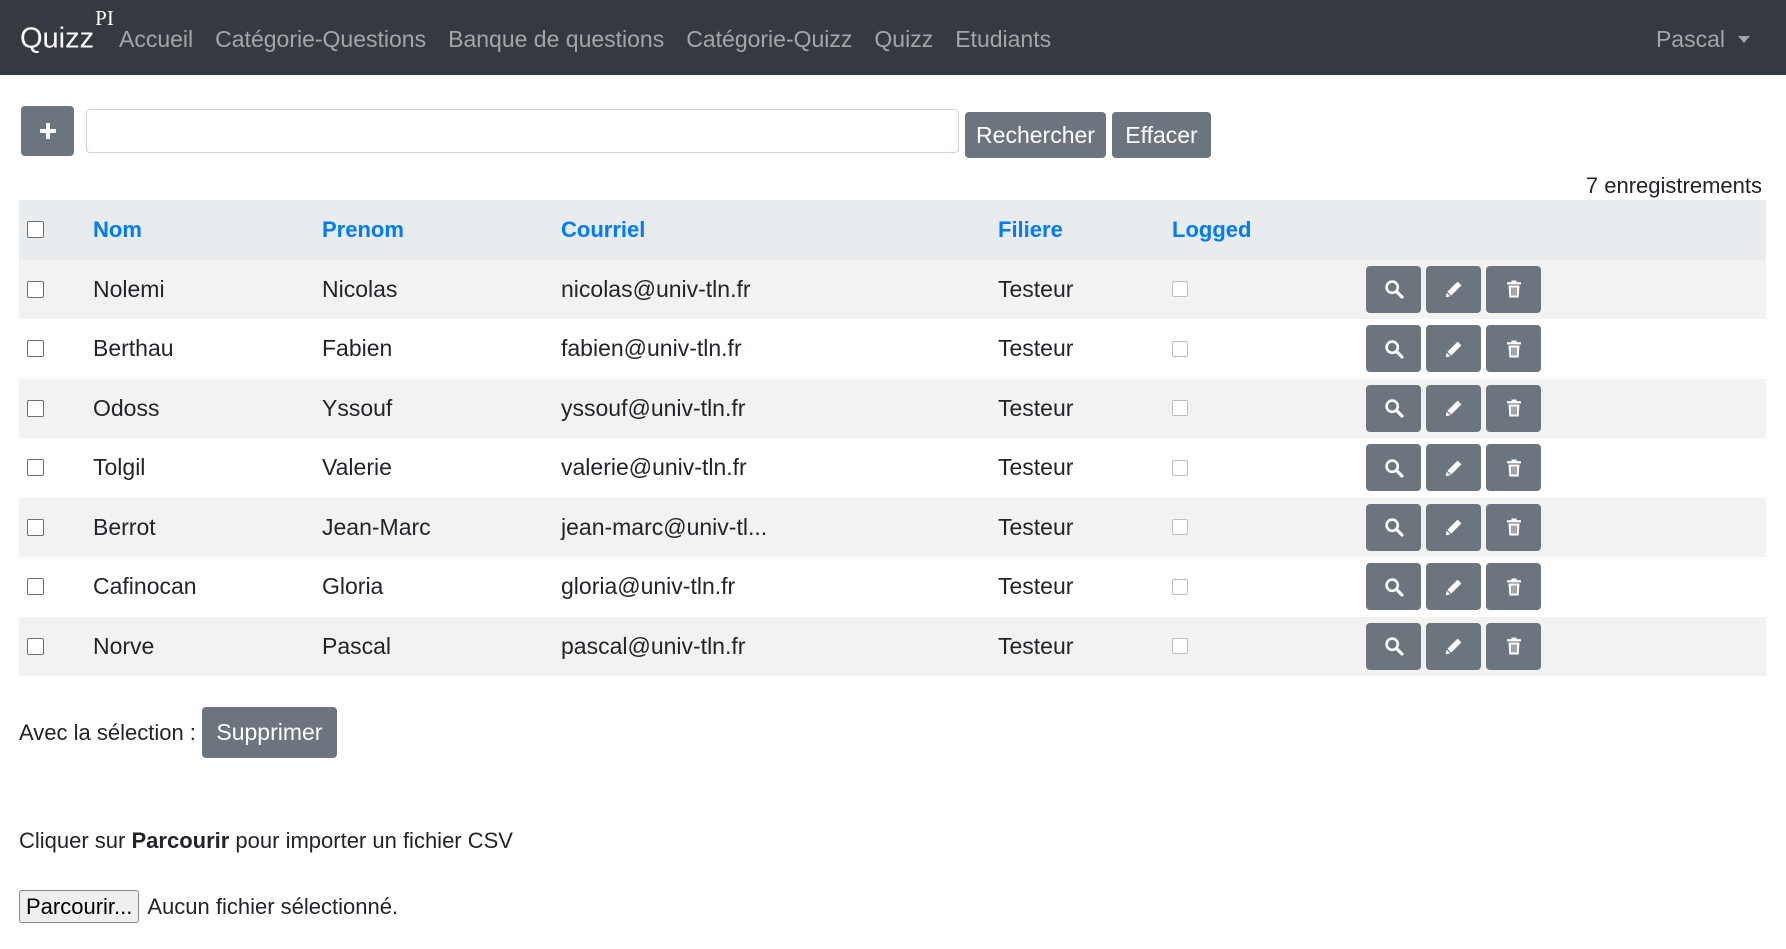 This screenshot has height=949, width=1786. I want to click on clear-button: Effacer, so click(1161, 135).